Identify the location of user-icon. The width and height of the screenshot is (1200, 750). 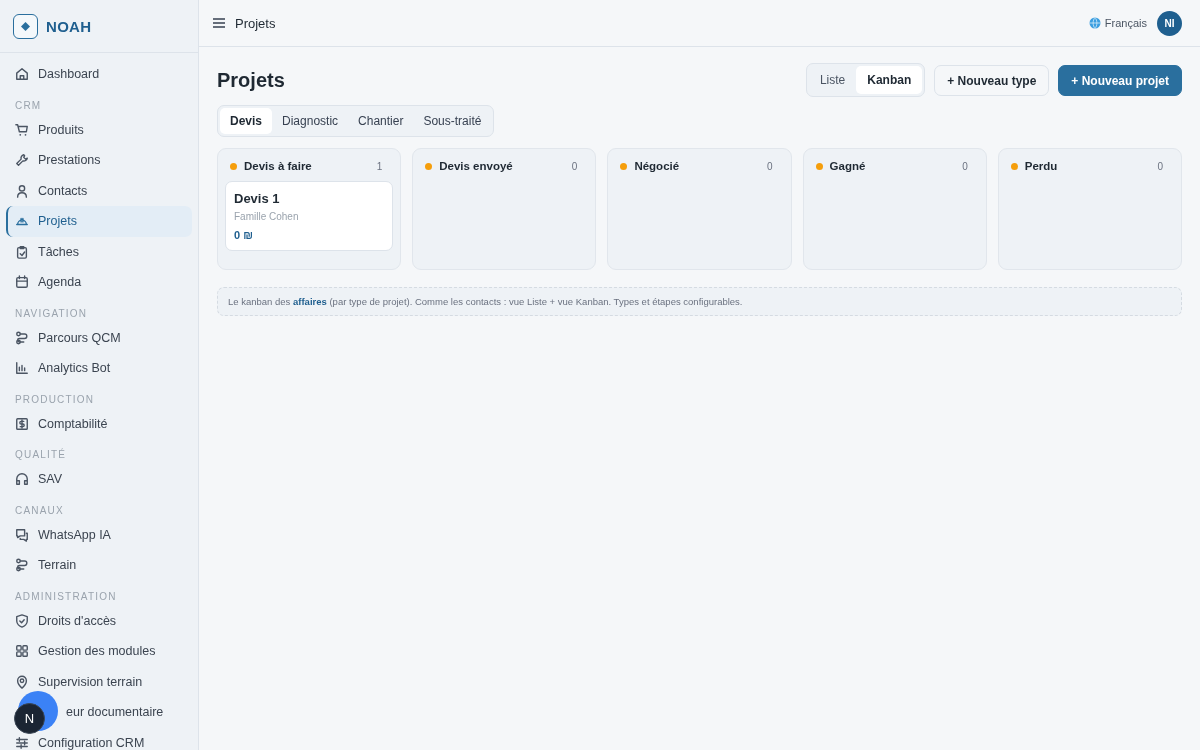
(22, 190).